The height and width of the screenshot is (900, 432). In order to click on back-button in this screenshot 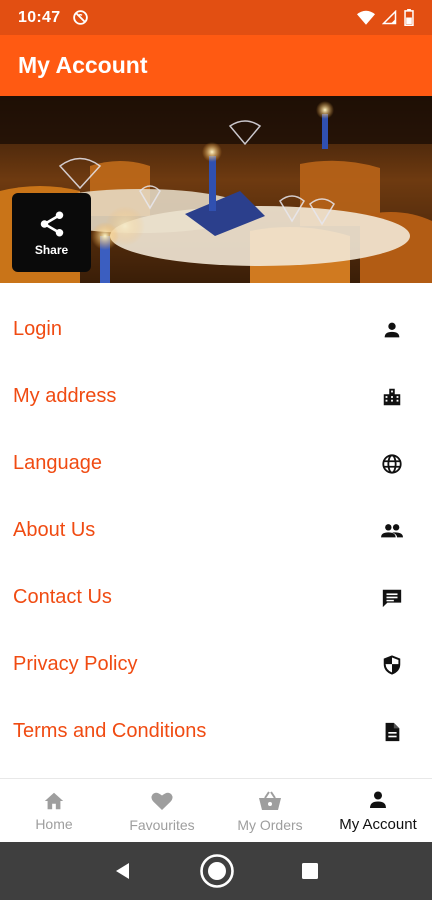, I will do `click(123, 871)`.